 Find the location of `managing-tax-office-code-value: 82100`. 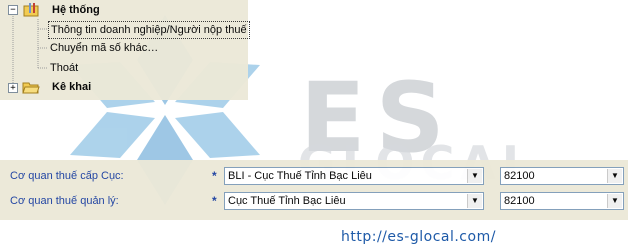

managing-tax-office-code-value: 82100 is located at coordinates (519, 201).